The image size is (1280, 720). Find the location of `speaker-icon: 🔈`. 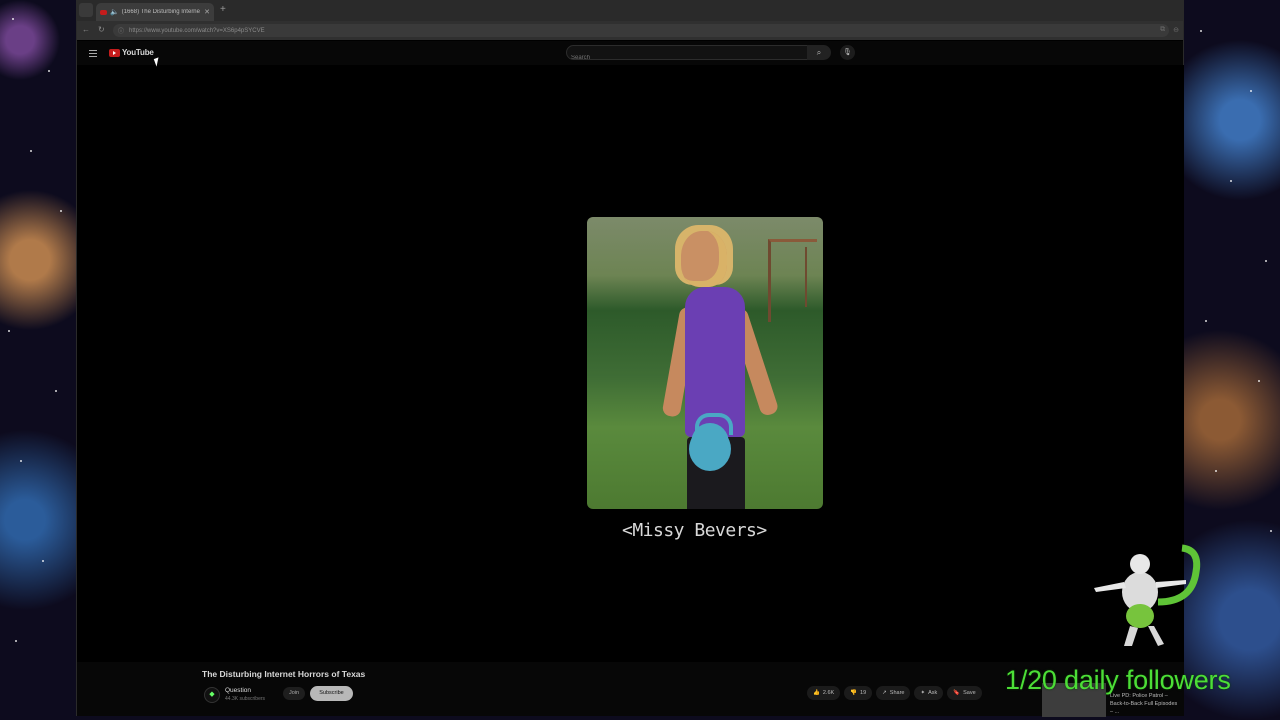

speaker-icon: 🔈 is located at coordinates (114, 12).